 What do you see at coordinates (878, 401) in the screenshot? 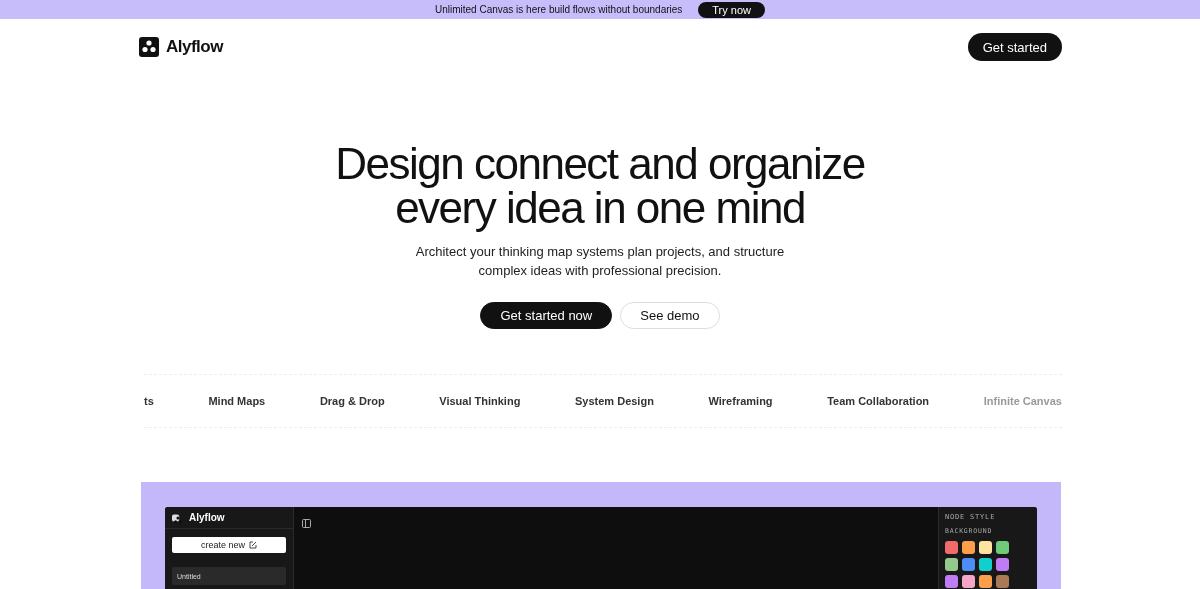
I see `feature-label: Team Collaboration` at bounding box center [878, 401].